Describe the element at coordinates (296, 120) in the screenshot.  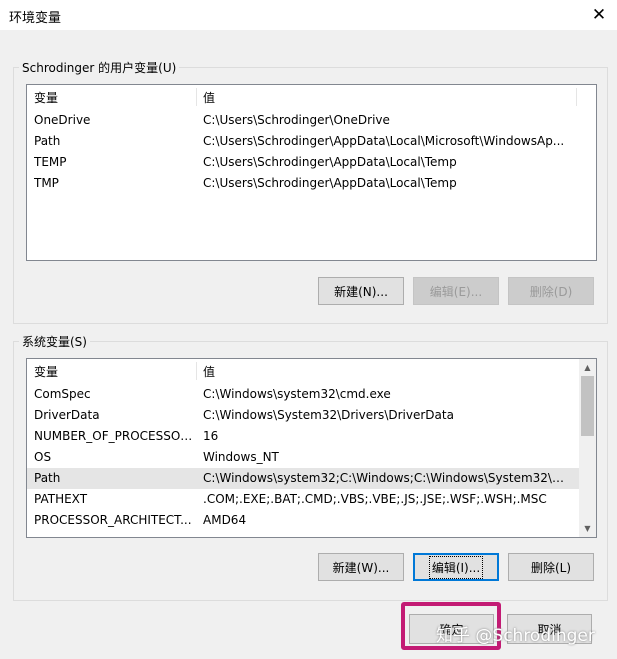
I see `variable-value-cell: C:\Users\Schrodinger\OneDrive` at that location.